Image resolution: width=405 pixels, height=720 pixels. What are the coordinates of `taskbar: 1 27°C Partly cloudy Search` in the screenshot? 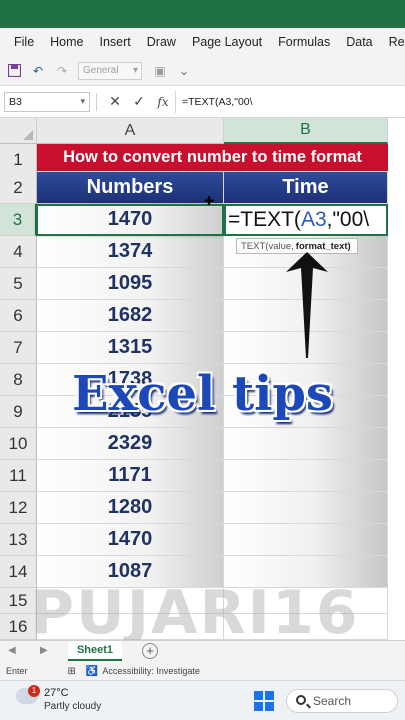 It's located at (202, 700).